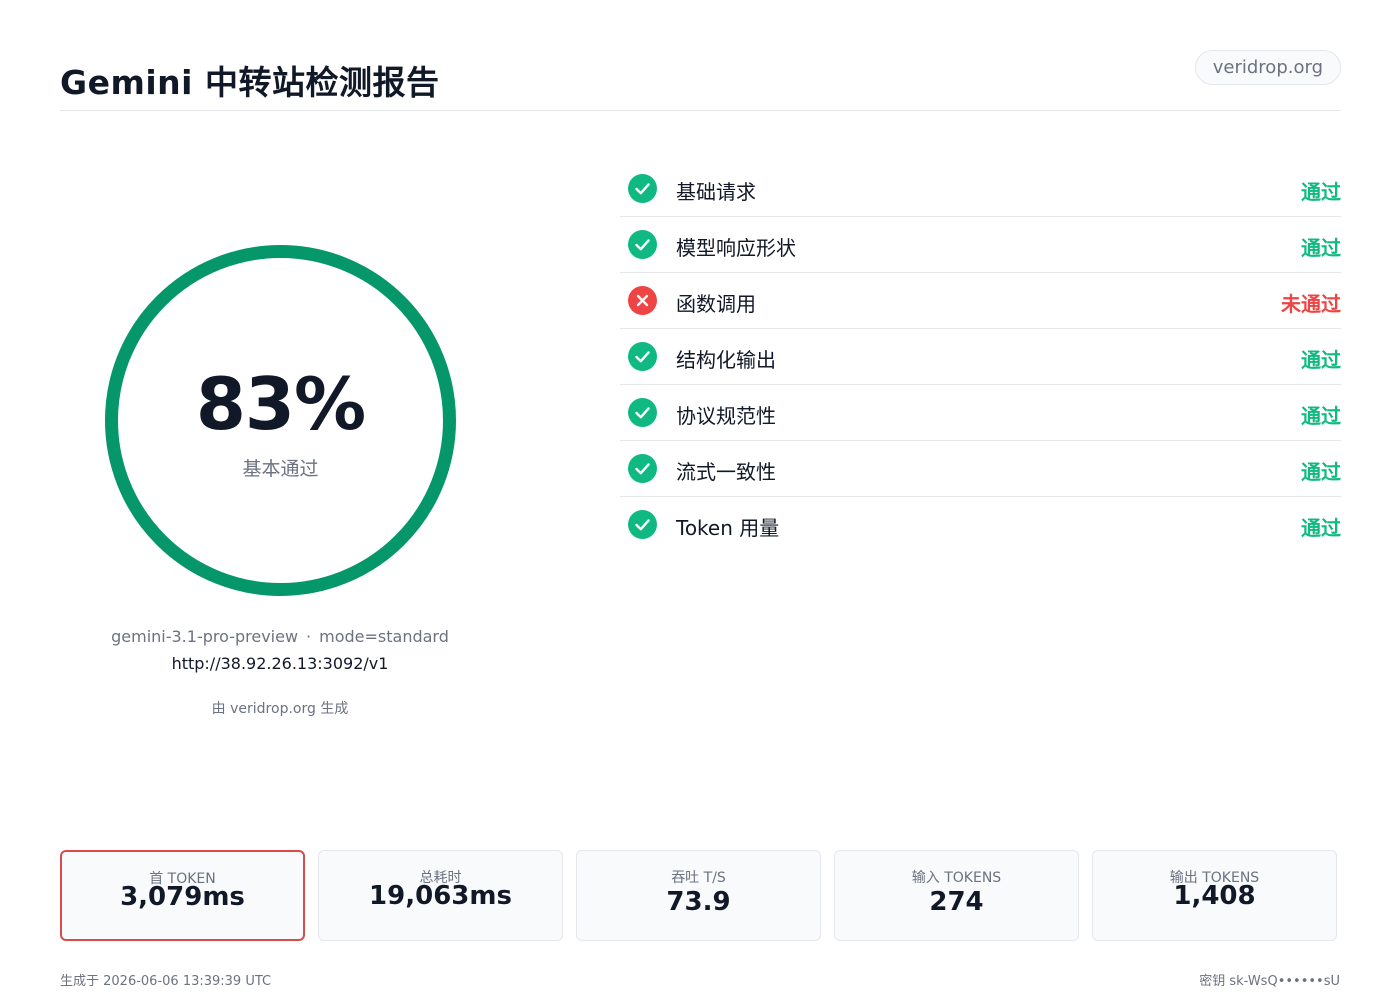 This screenshot has width=1400, height=1000. What do you see at coordinates (280, 709) in the screenshot?
I see `generated-by: 由 veridrop.org 生成` at bounding box center [280, 709].